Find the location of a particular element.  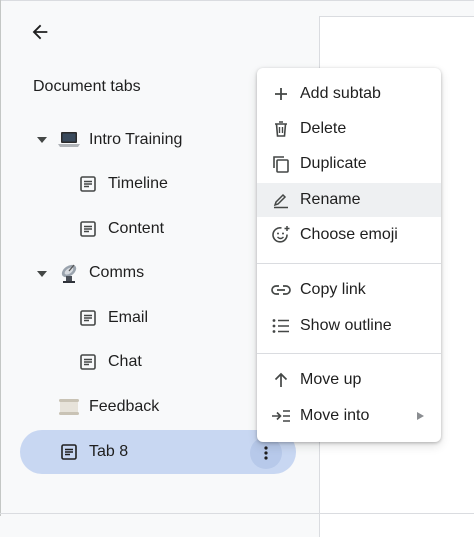

menu-item-label: Delete is located at coordinates (323, 128).